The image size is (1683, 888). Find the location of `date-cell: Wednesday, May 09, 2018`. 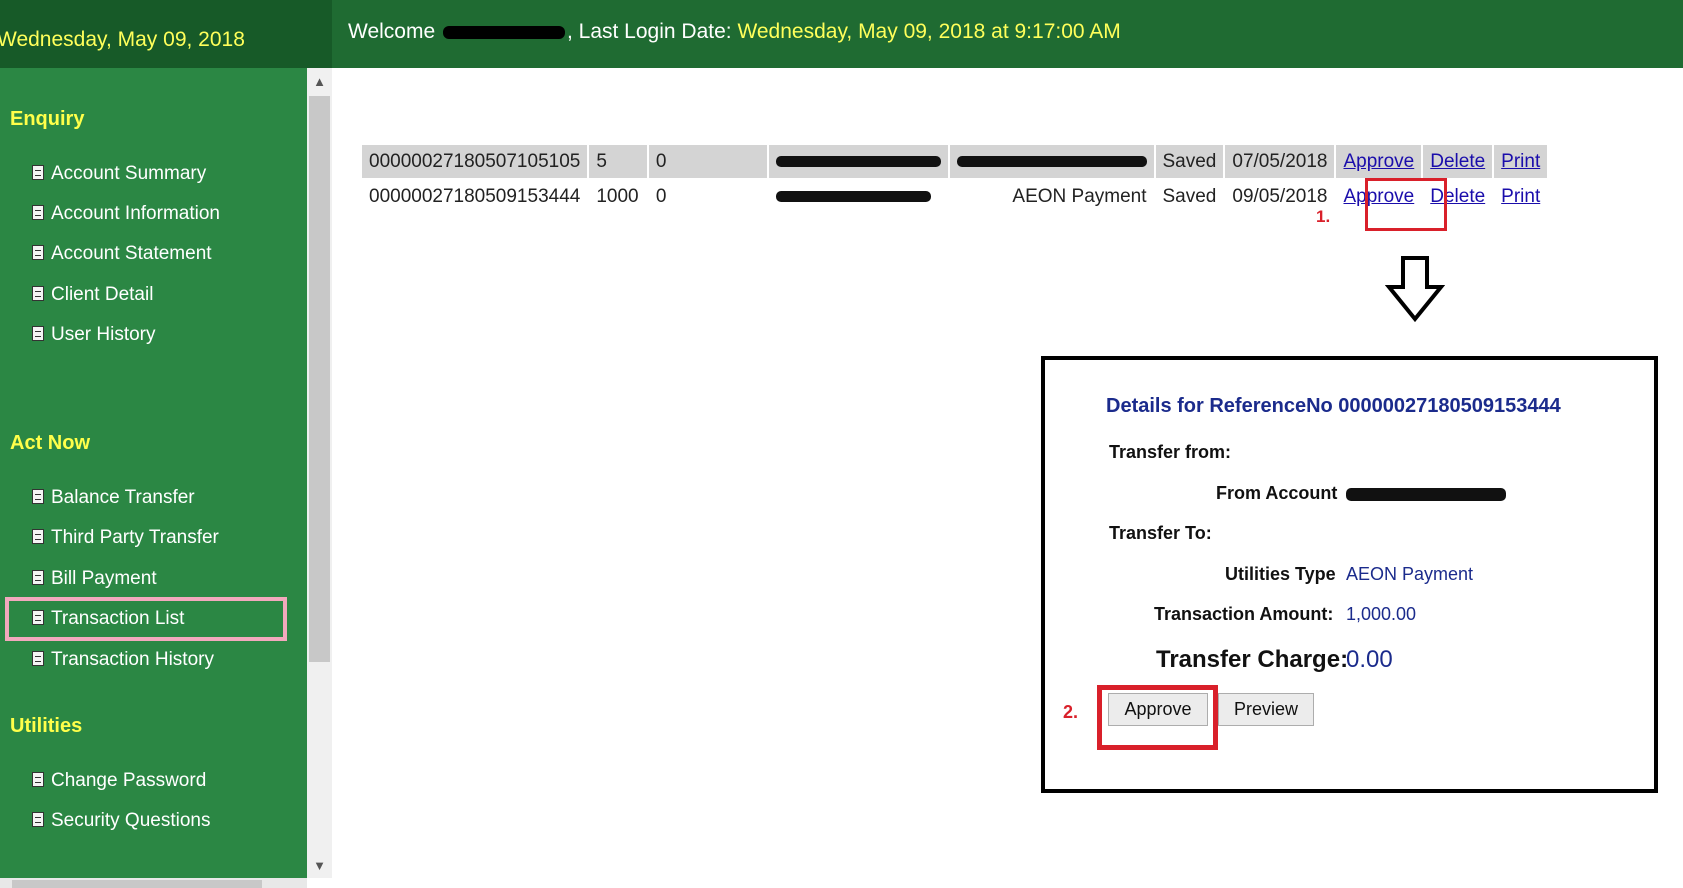

date-cell: Wednesday, May 09, 2018 is located at coordinates (166, 34).